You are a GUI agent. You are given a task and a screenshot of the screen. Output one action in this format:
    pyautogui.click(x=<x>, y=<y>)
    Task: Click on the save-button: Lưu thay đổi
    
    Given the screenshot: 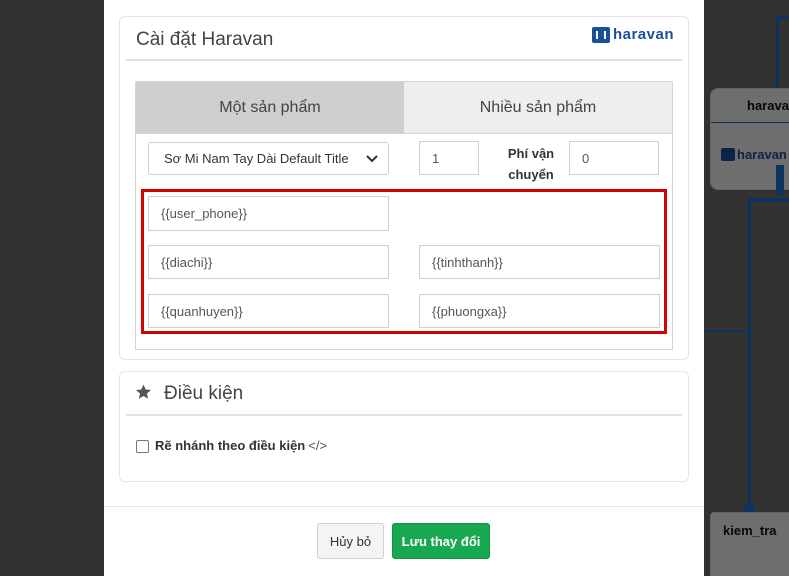 What is the action you would take?
    pyautogui.click(x=441, y=541)
    